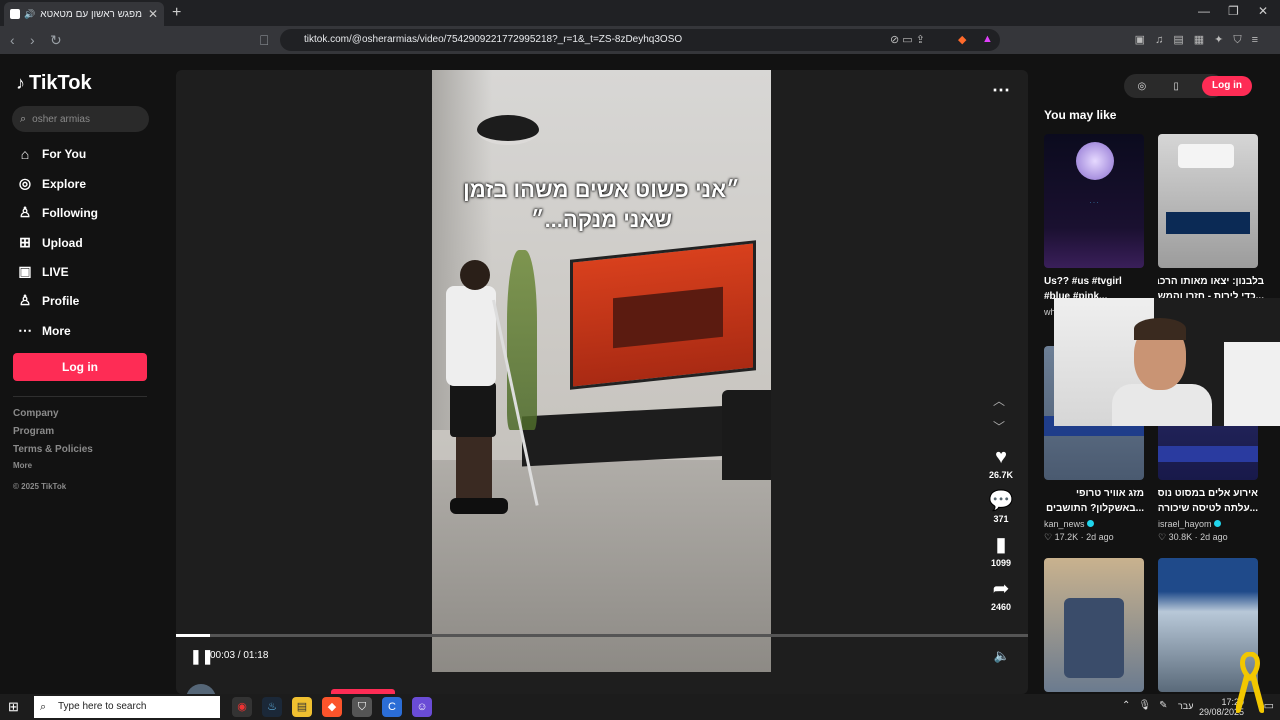  I want to click on minimize-icon: —, so click(1204, 11).